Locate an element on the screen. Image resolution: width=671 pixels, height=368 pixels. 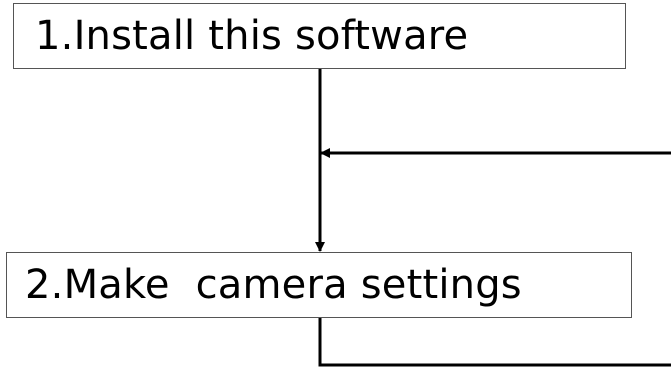
loop-out-line is located at coordinates (494, 342).